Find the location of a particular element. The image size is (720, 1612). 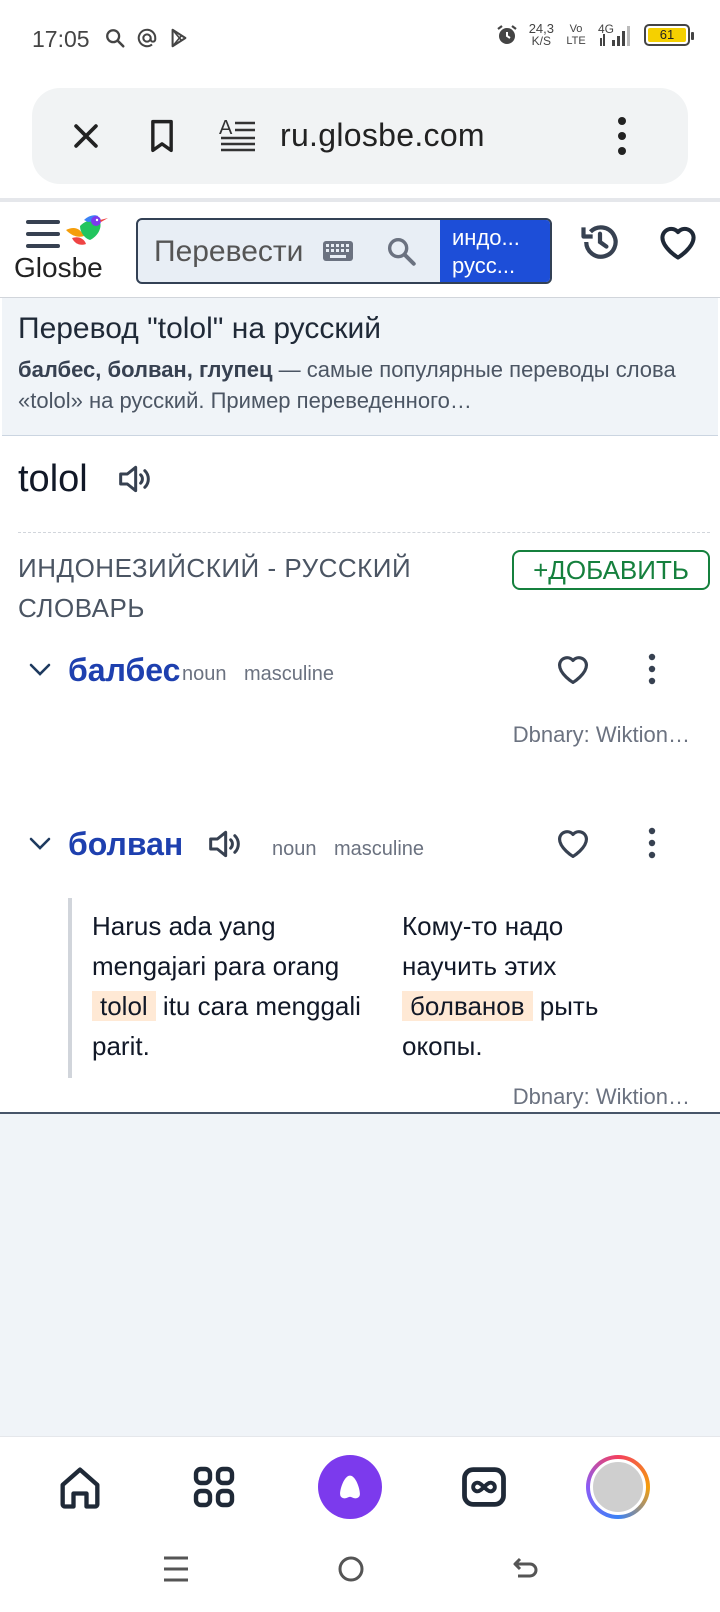

hamburger-menu-icon is located at coordinates (43, 235).